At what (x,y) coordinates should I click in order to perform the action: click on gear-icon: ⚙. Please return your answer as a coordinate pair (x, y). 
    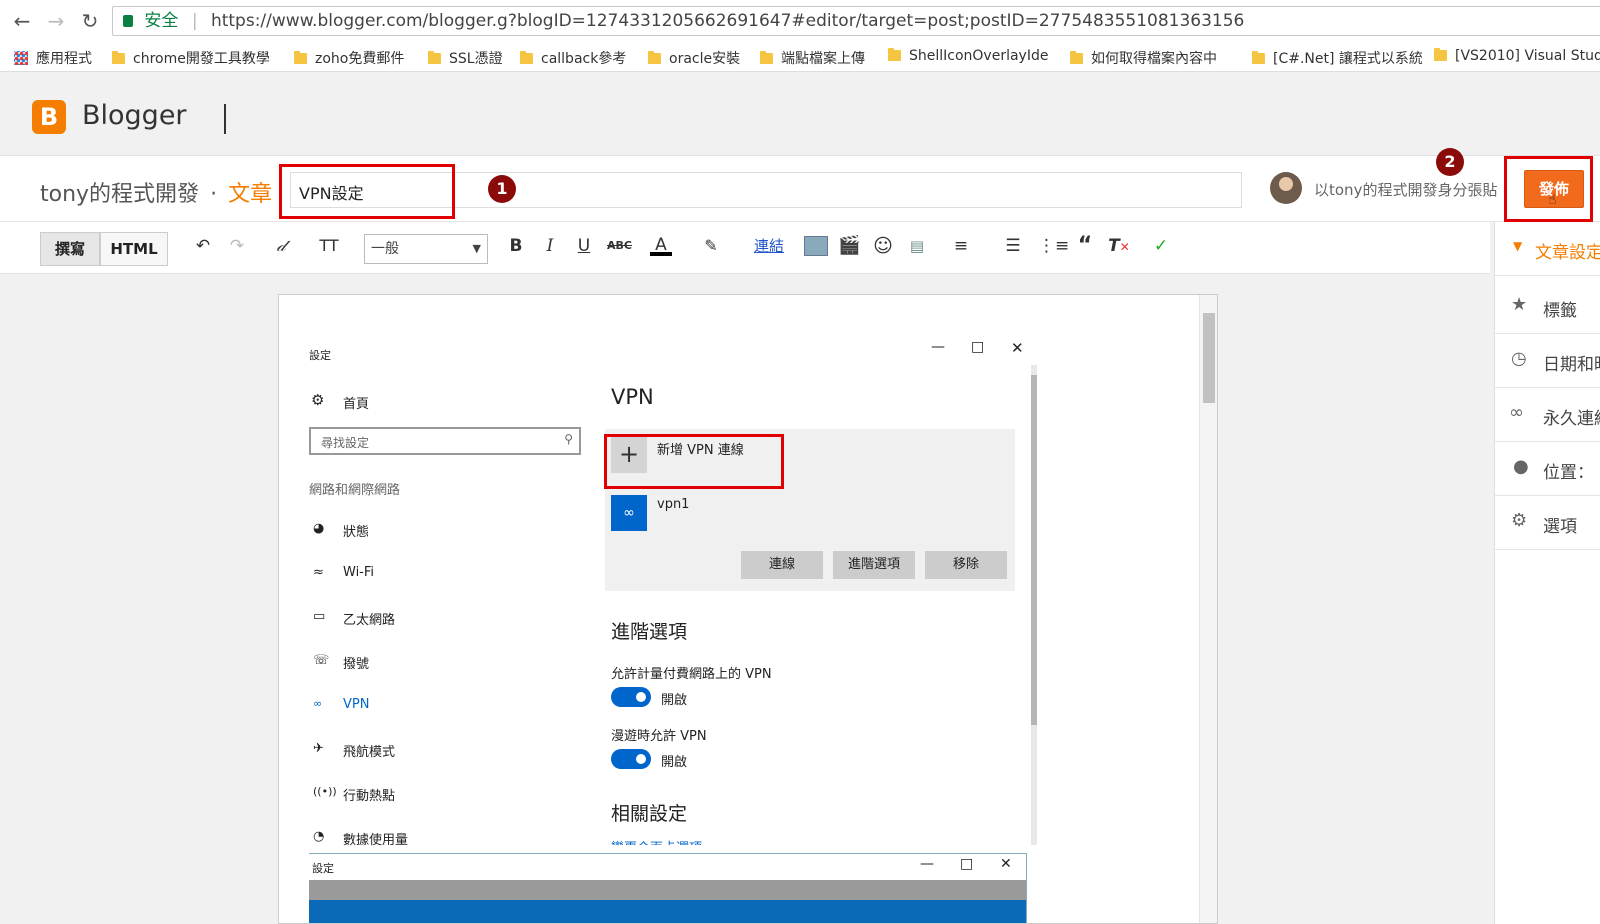
    Looking at the image, I should click on (1519, 520).